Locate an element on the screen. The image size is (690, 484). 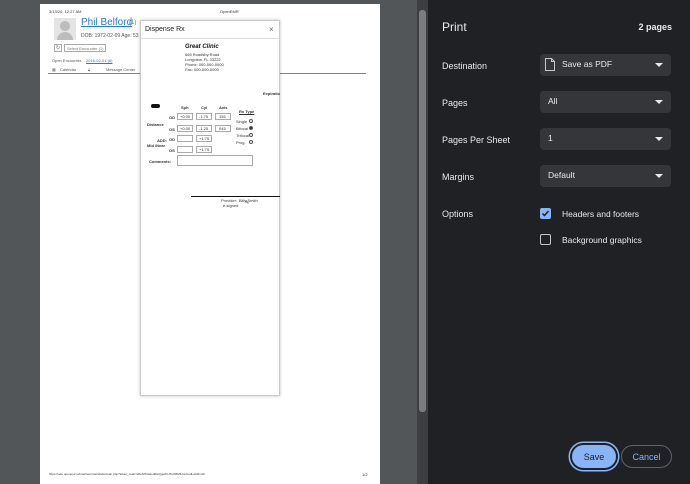
headers-footers-checkbox is located at coordinates (545, 213).